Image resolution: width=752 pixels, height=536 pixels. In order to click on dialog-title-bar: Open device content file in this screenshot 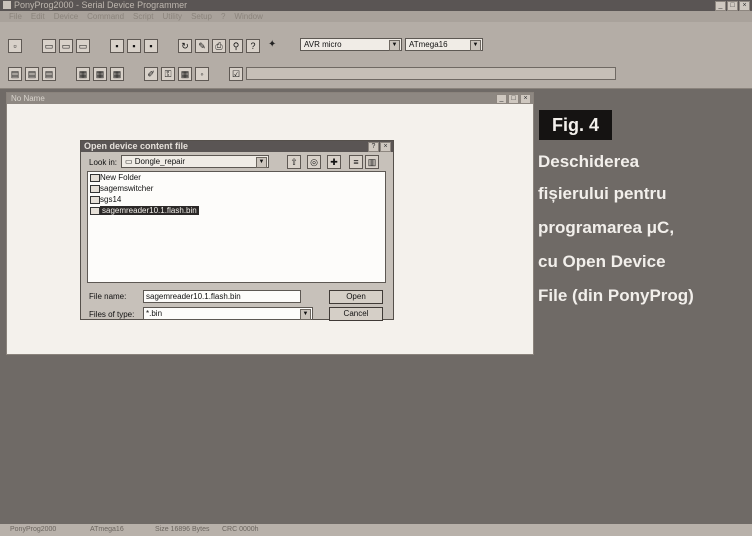, I will do `click(237, 146)`.